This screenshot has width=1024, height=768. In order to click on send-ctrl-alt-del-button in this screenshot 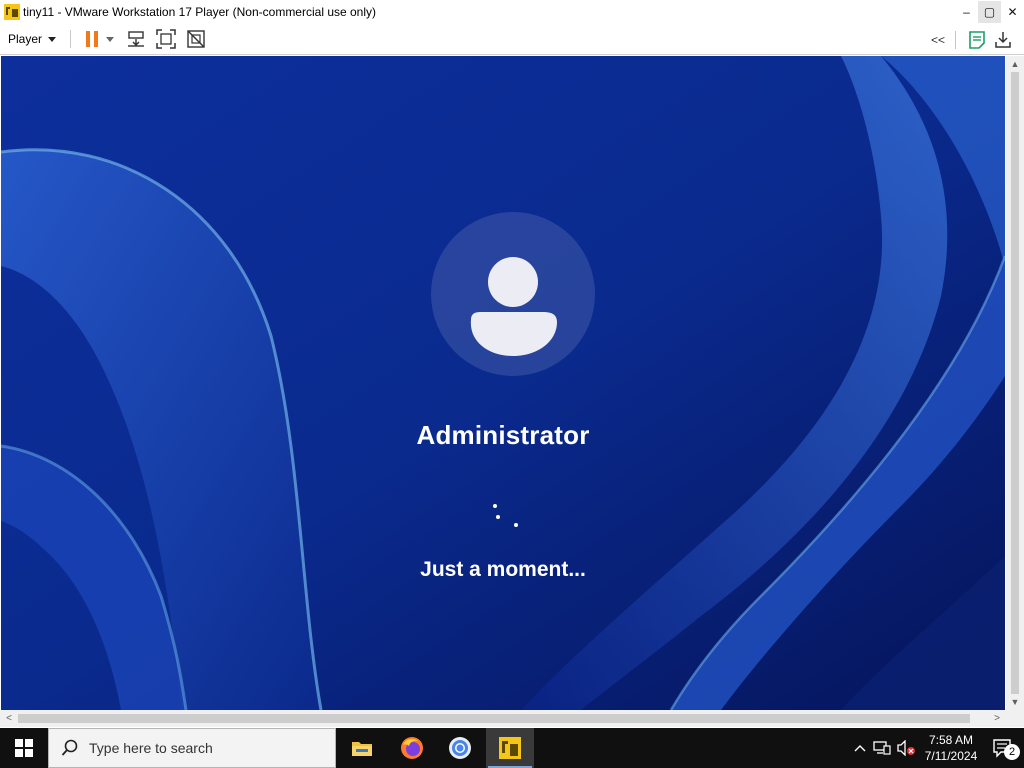, I will do `click(136, 39)`.